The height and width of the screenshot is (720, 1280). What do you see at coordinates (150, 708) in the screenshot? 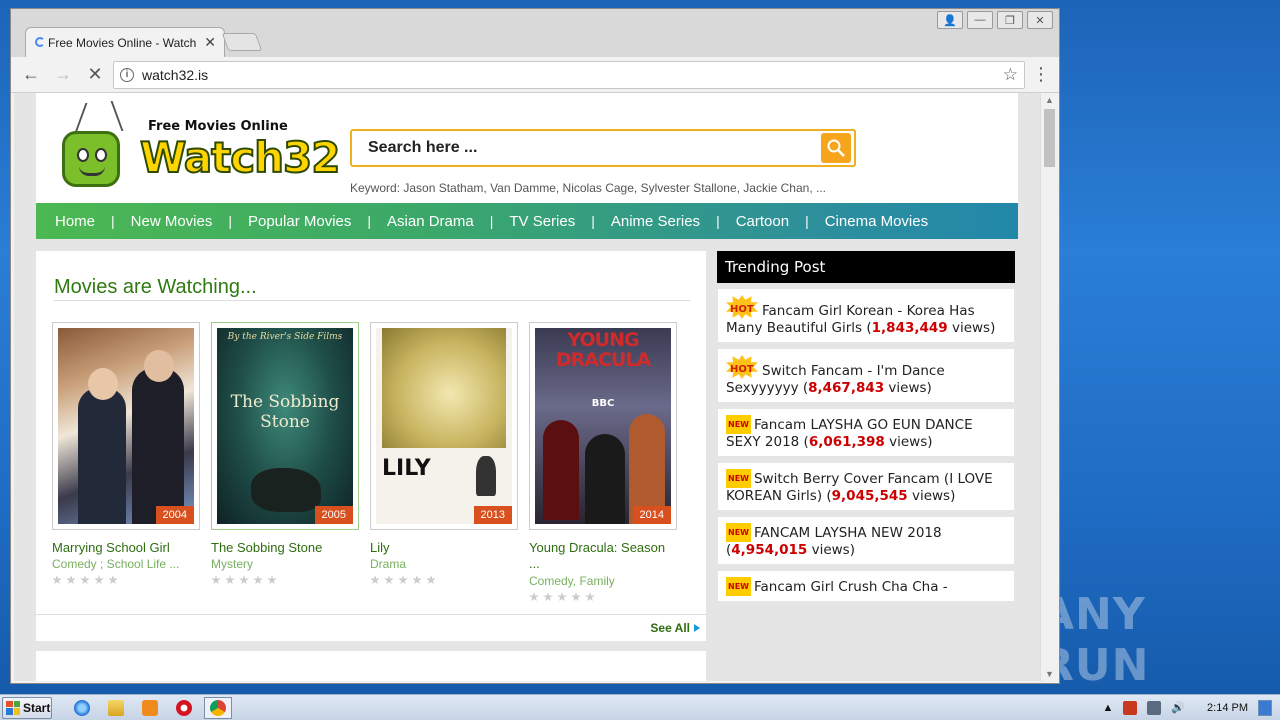
I see `taskbar-media-player` at bounding box center [150, 708].